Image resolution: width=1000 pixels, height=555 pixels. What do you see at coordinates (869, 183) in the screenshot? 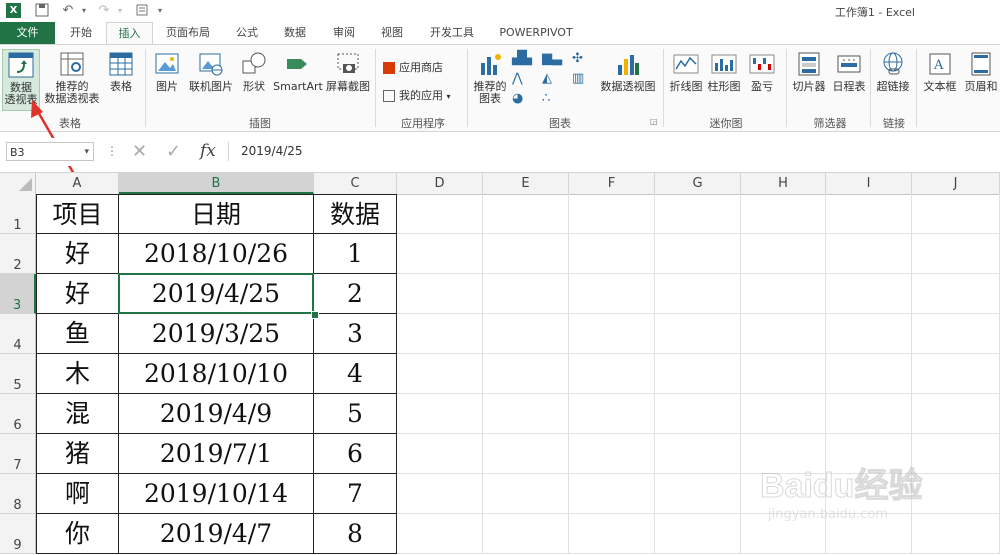
I see `column-header-i: I` at bounding box center [869, 183].